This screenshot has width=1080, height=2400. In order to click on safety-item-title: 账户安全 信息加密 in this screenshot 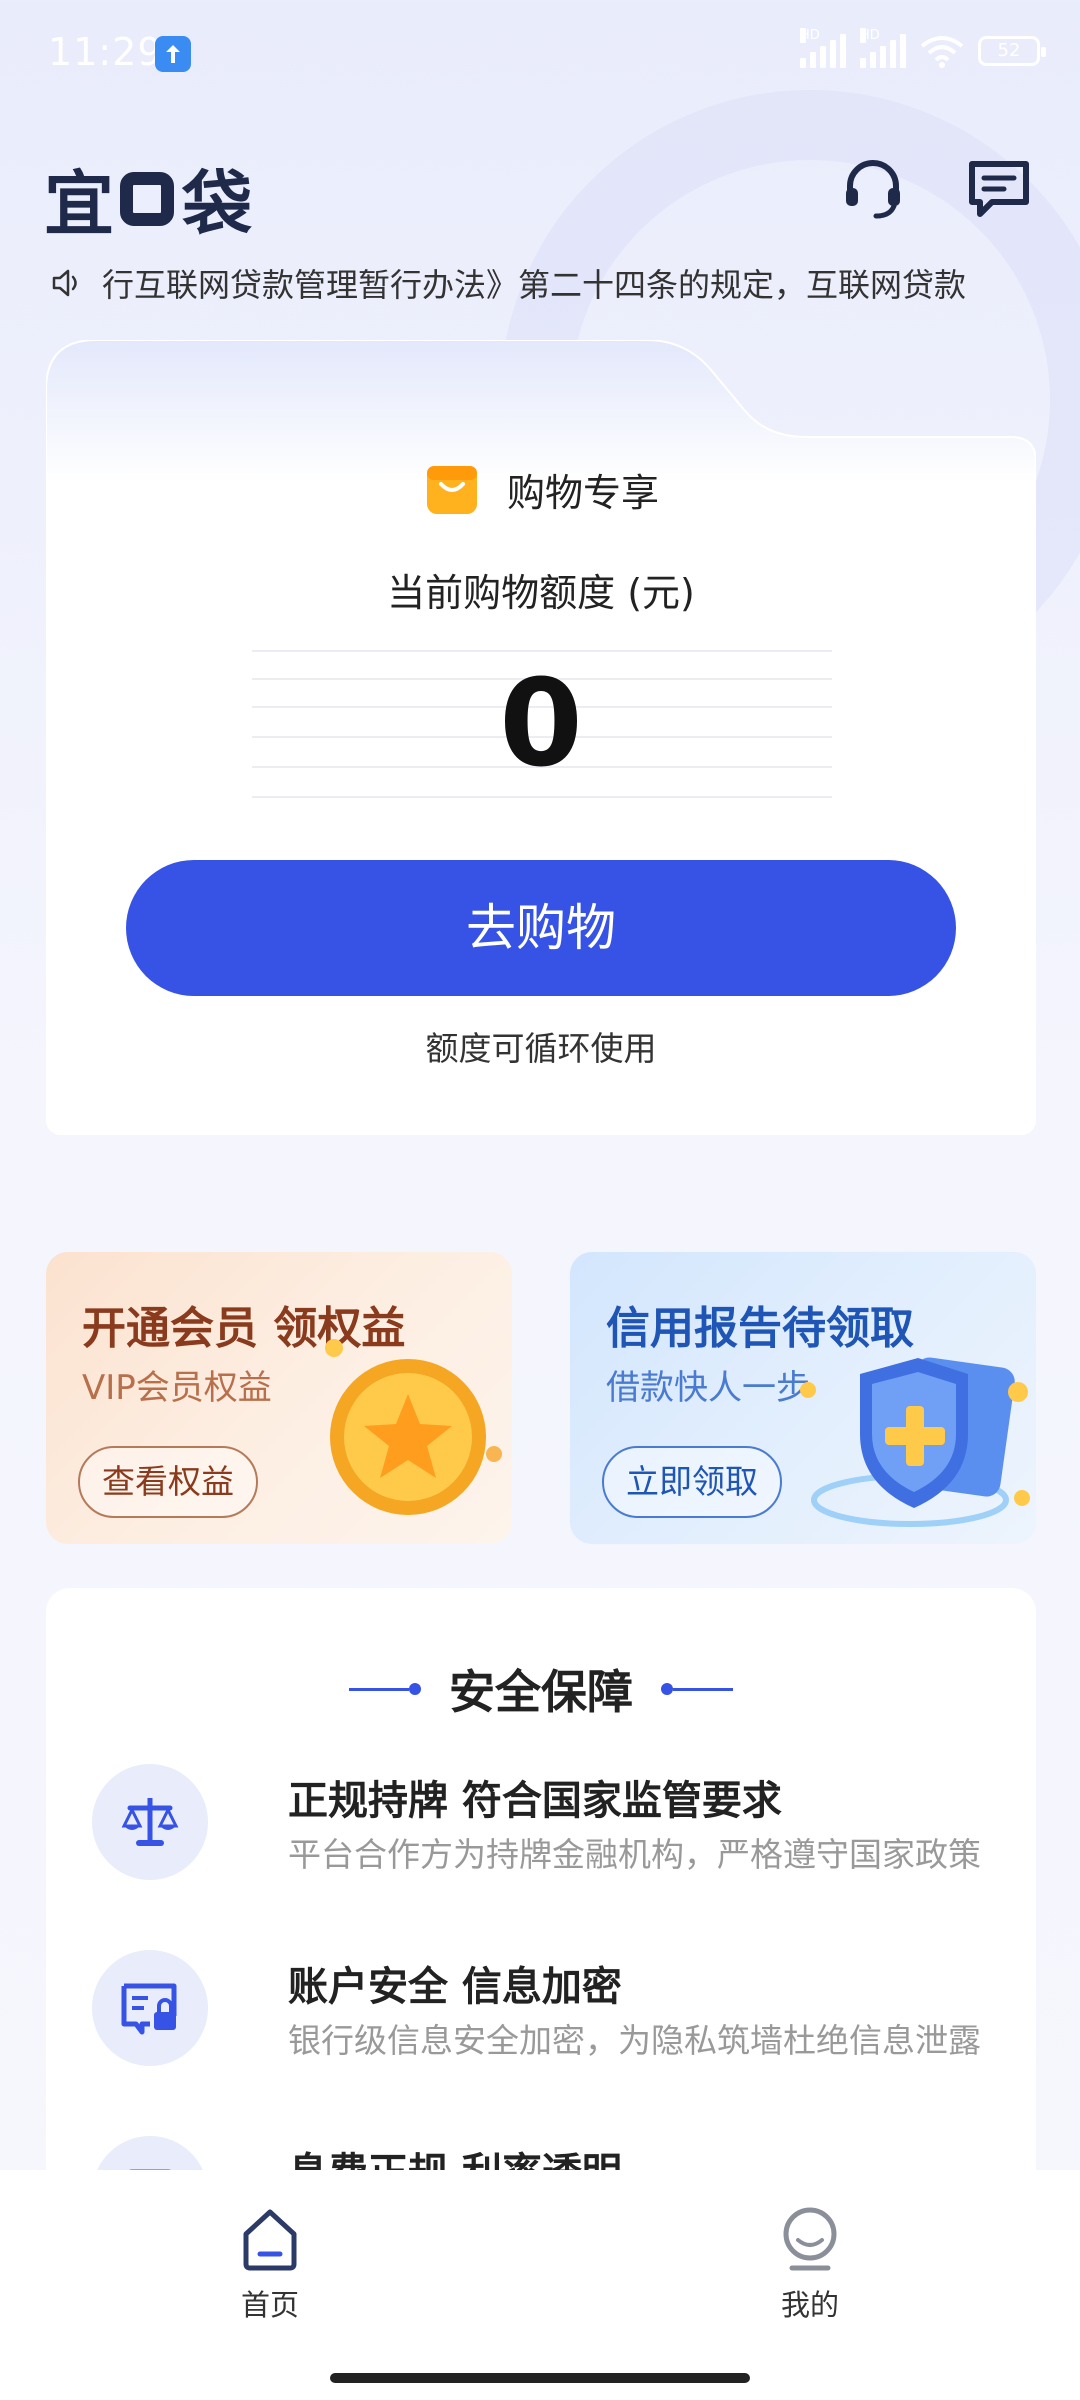, I will do `click(455, 1987)`.